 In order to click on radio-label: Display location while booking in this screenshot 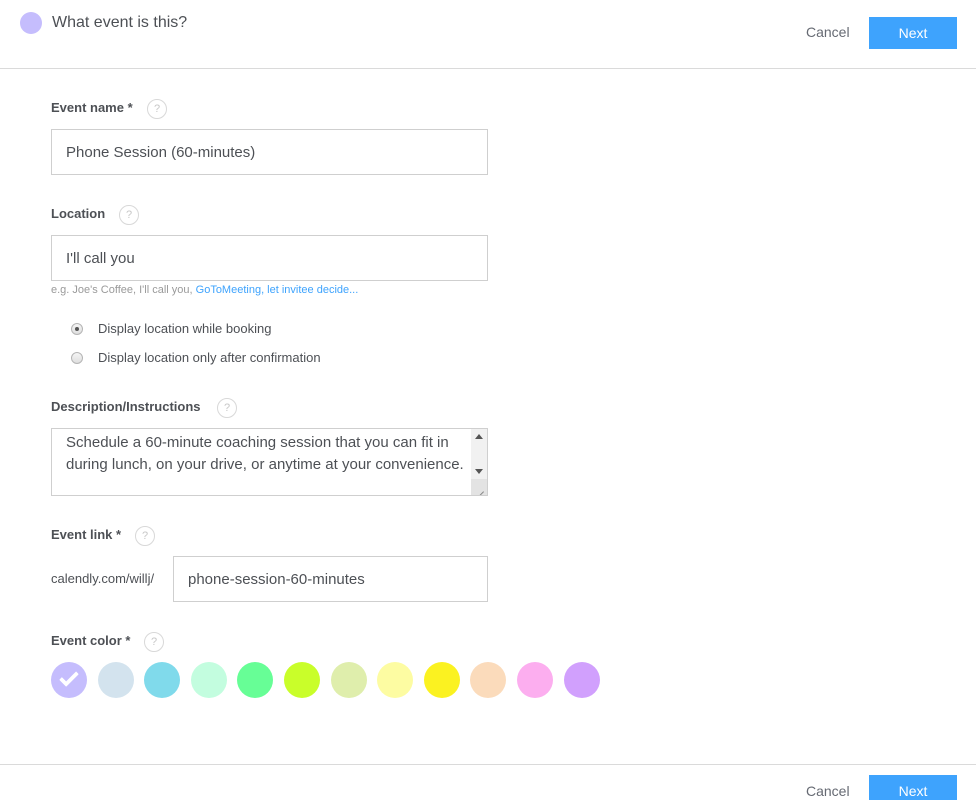, I will do `click(185, 328)`.